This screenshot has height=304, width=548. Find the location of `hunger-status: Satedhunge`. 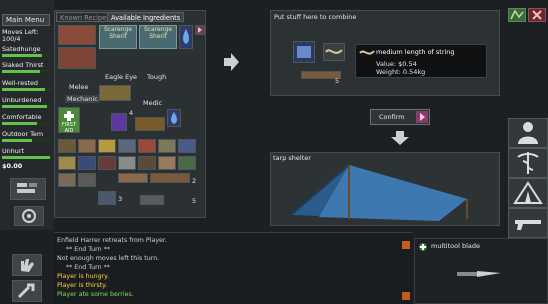

hunger-status: Satedhunge is located at coordinates (21, 49).